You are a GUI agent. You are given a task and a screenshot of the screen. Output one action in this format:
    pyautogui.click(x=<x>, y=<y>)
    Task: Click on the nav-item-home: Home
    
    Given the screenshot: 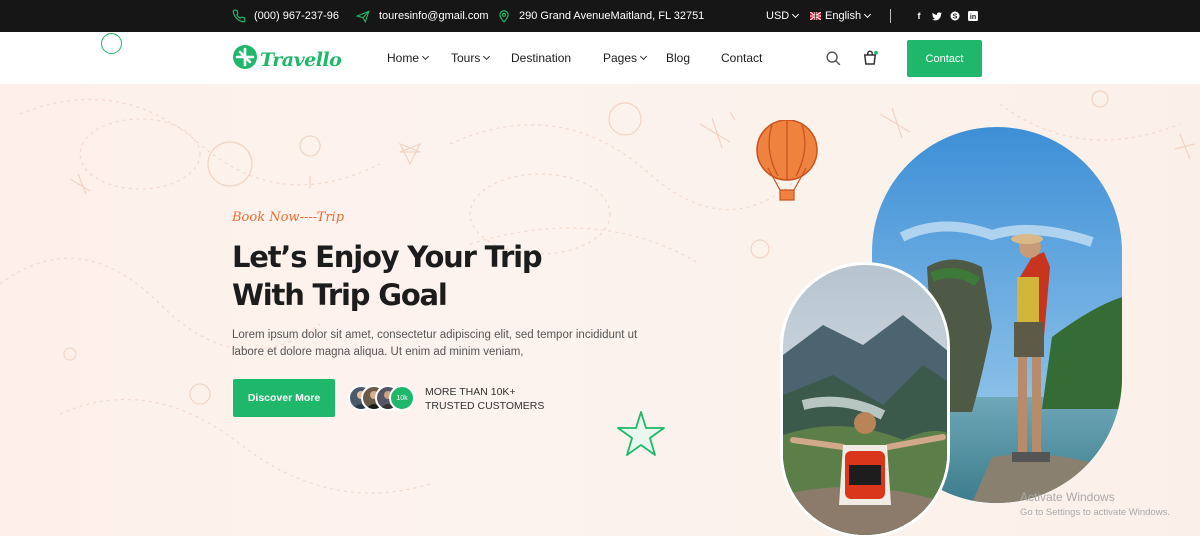 What is the action you would take?
    pyautogui.click(x=408, y=58)
    